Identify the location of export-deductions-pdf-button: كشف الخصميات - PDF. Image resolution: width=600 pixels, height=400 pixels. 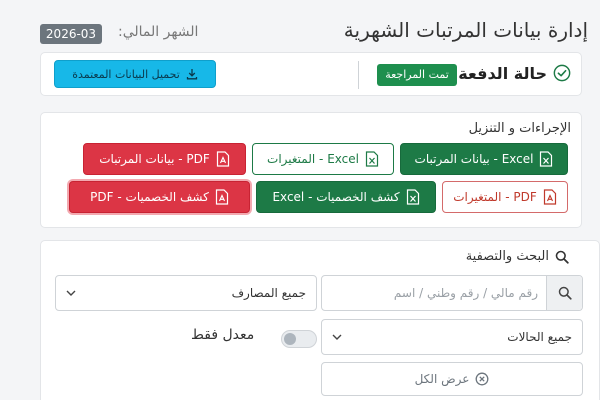
(159, 197).